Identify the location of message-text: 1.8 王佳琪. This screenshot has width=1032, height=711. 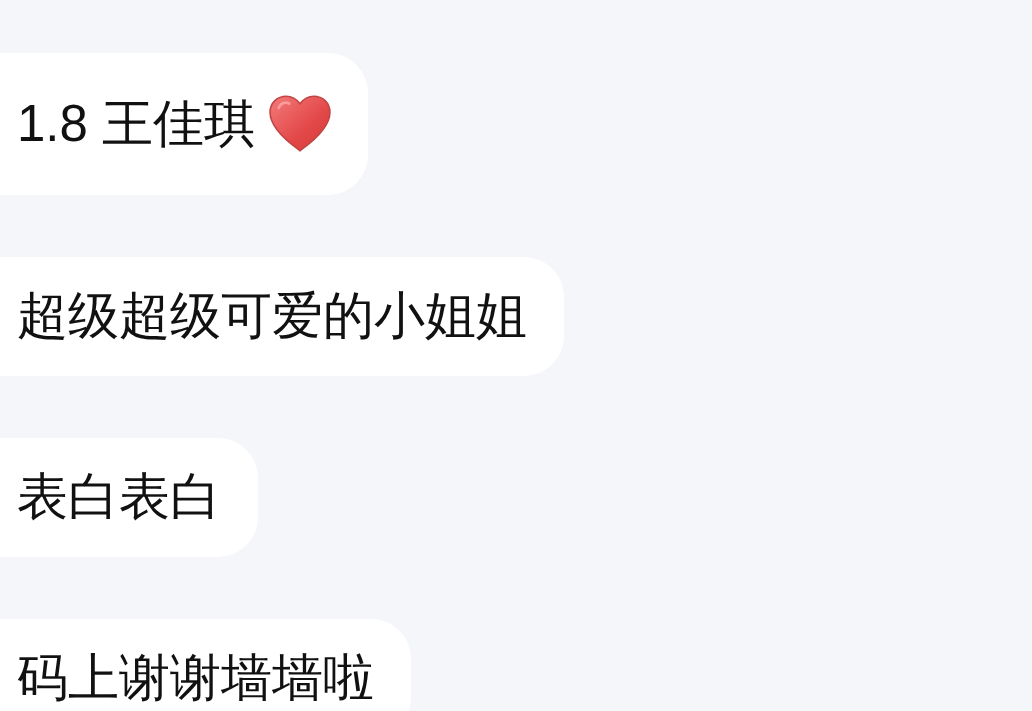
(136, 123).